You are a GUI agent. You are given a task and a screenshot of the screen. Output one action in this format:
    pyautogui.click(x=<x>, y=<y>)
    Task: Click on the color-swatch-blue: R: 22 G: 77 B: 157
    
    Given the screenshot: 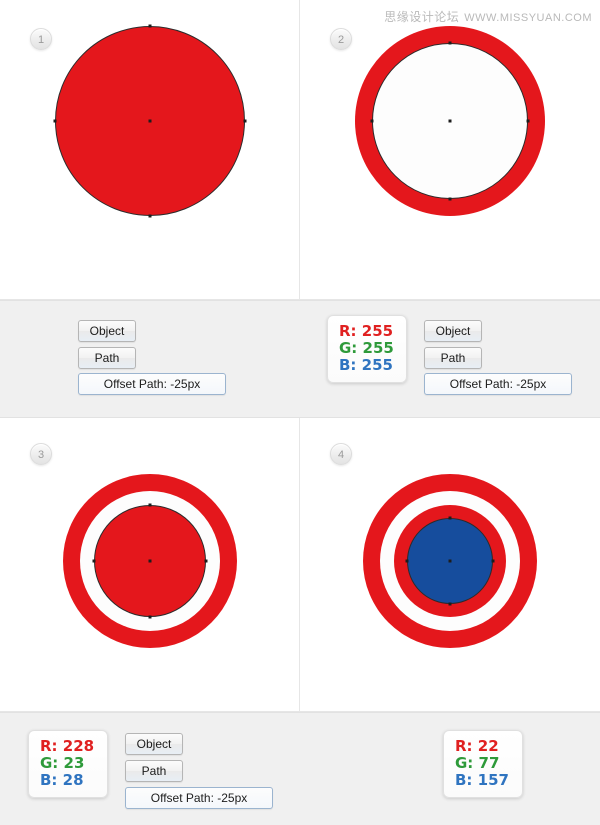 What is the action you would take?
    pyautogui.click(x=483, y=764)
    